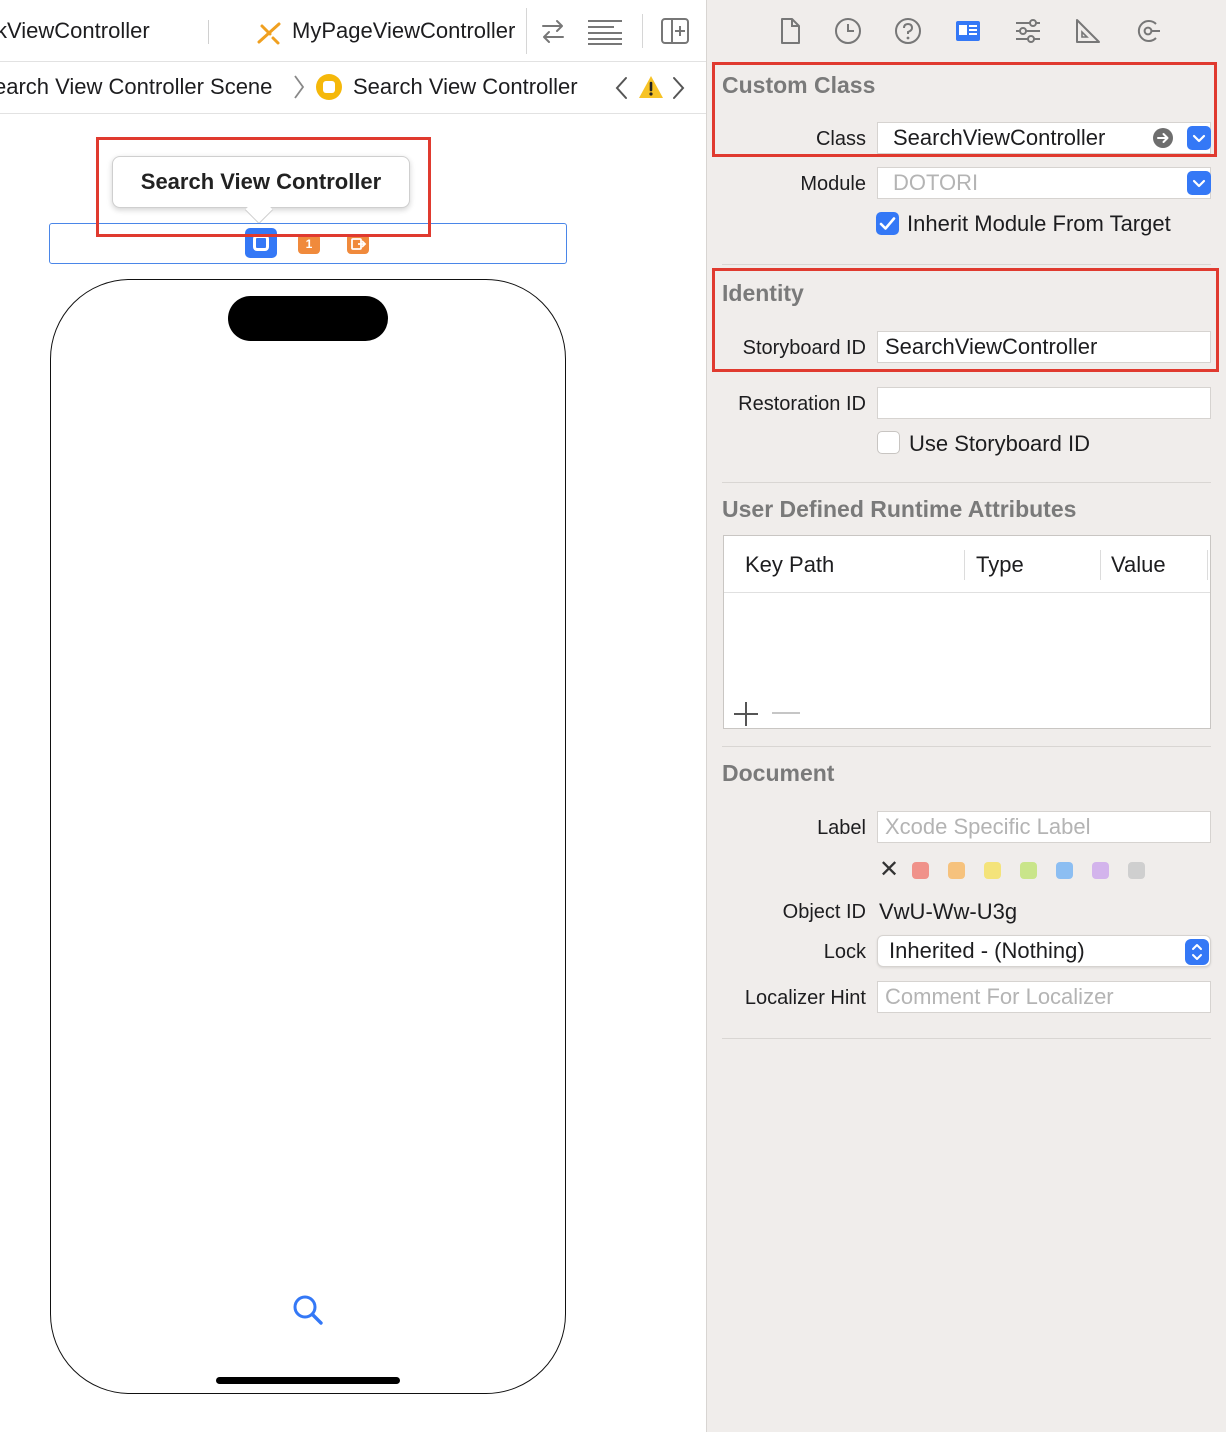 Image resolution: width=1226 pixels, height=1432 pixels. Describe the element at coordinates (358, 244) in the screenshot. I see `exit-icon` at that location.